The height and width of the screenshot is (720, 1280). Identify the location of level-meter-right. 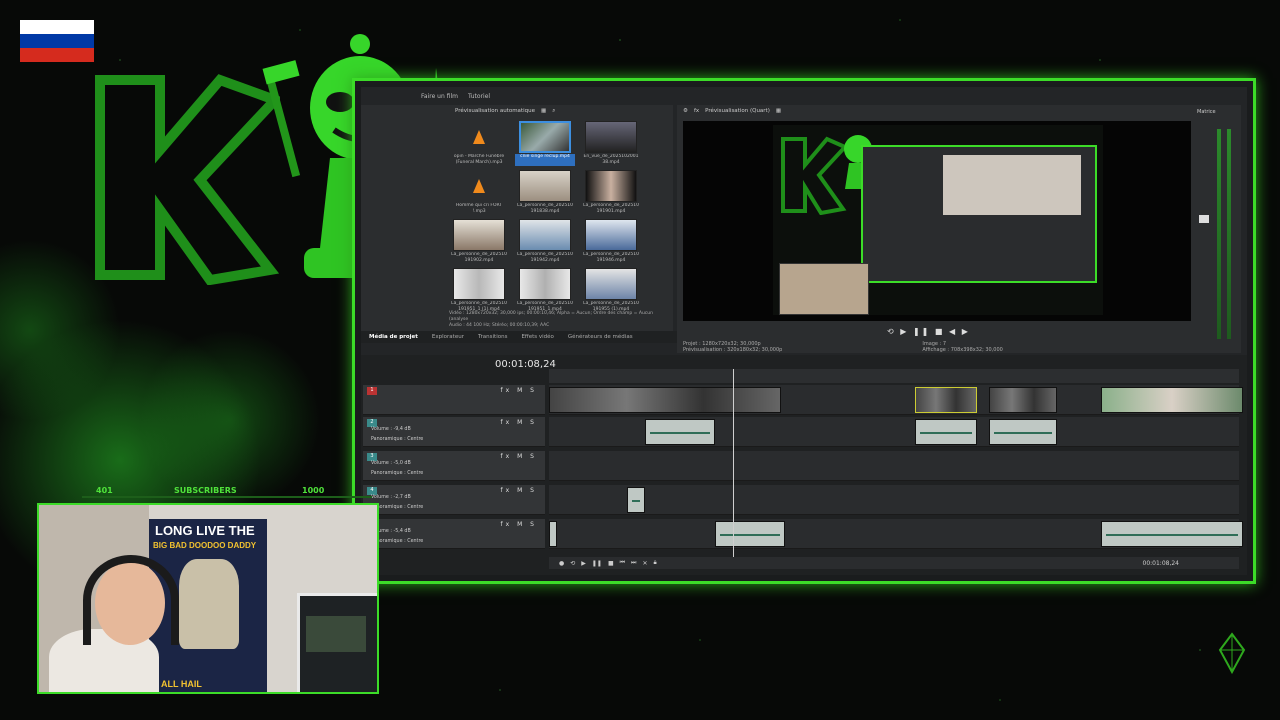
(1229, 234).